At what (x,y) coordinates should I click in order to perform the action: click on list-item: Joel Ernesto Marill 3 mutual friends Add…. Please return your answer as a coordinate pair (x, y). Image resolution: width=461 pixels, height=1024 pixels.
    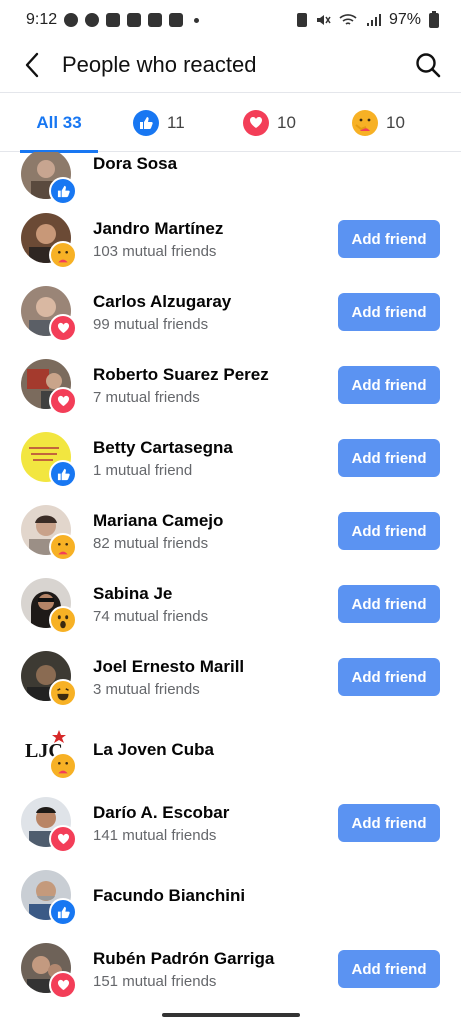
    Looking at the image, I should click on (230, 687).